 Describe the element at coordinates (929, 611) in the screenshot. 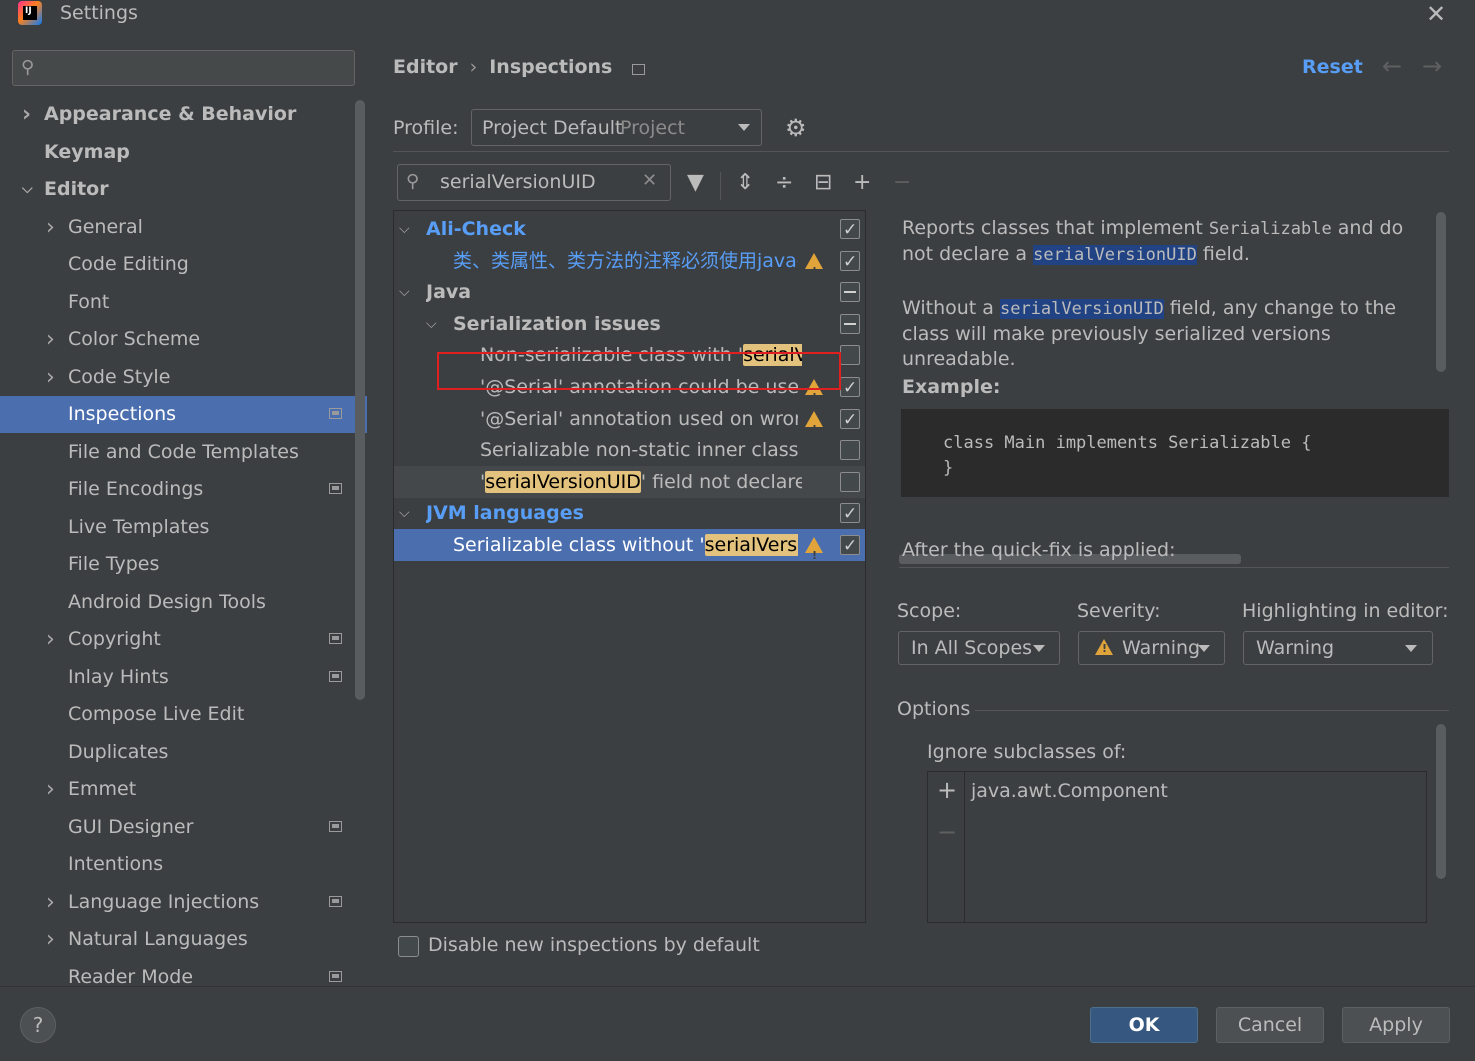

I see `scope-label: Scope:` at that location.